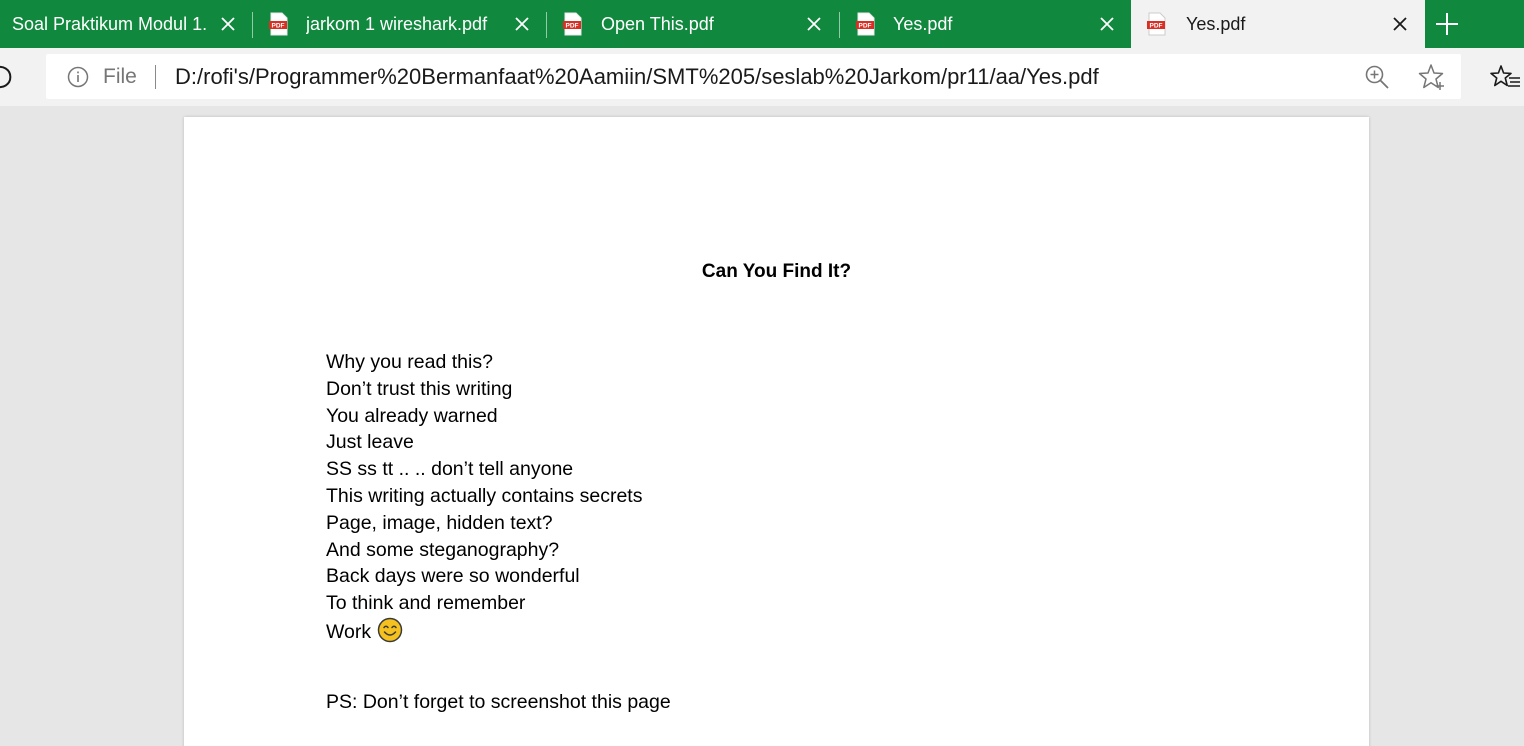 This screenshot has width=1524, height=746. Describe the element at coordinates (450, 469) in the screenshot. I see `poem-line: SS ss tt .. .. don’t tell anyone` at that location.